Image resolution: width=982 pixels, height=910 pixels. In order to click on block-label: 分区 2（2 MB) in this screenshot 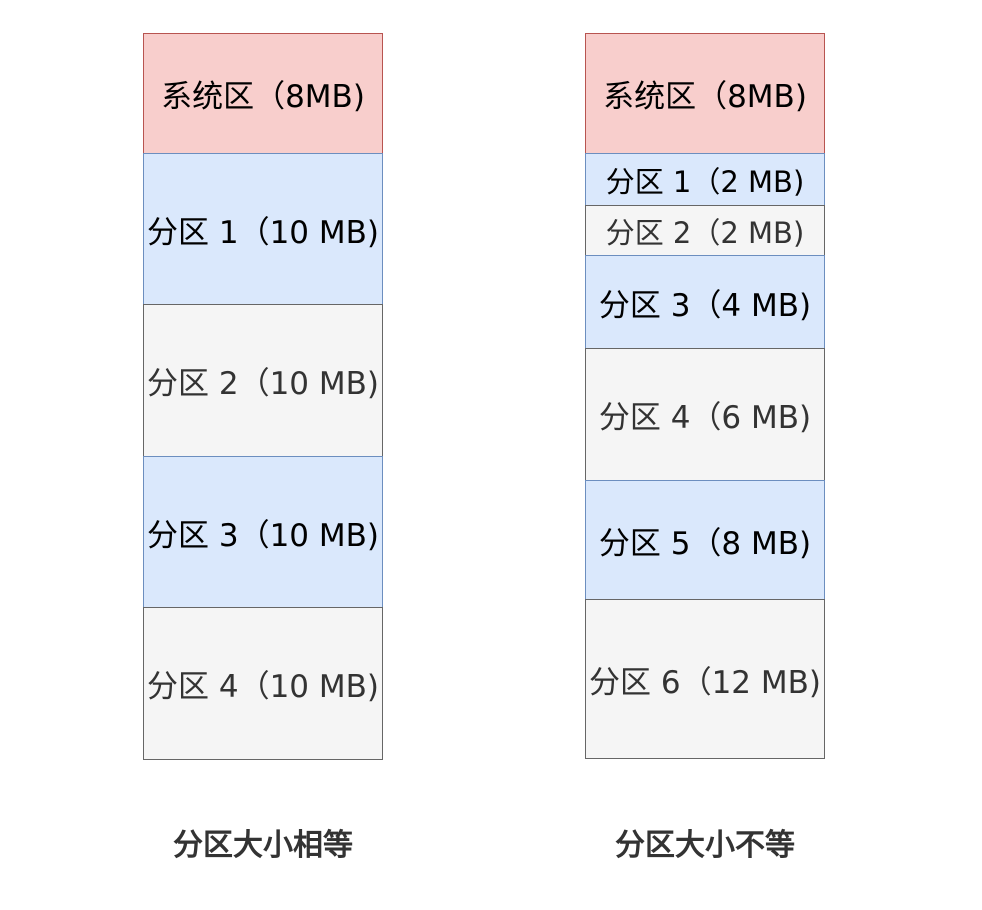, I will do `click(705, 232)`.